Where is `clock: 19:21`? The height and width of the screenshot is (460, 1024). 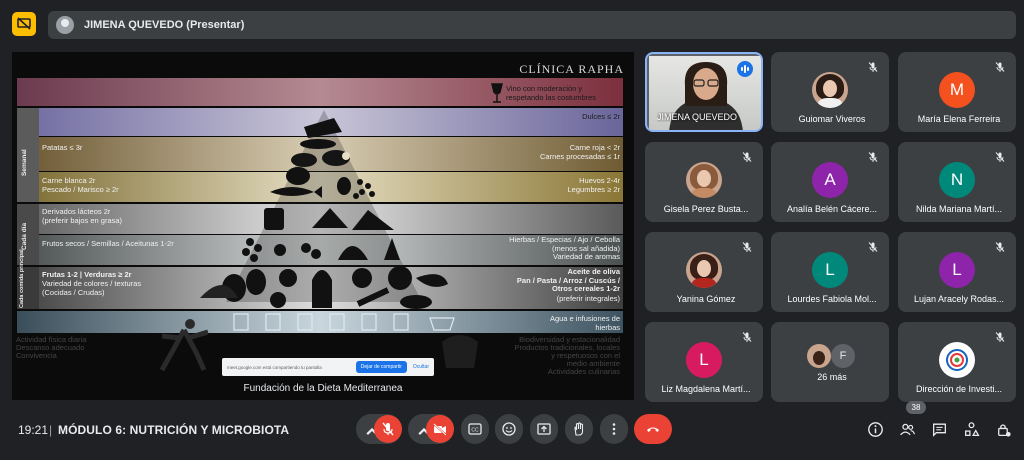 clock: 19:21 is located at coordinates (33, 430).